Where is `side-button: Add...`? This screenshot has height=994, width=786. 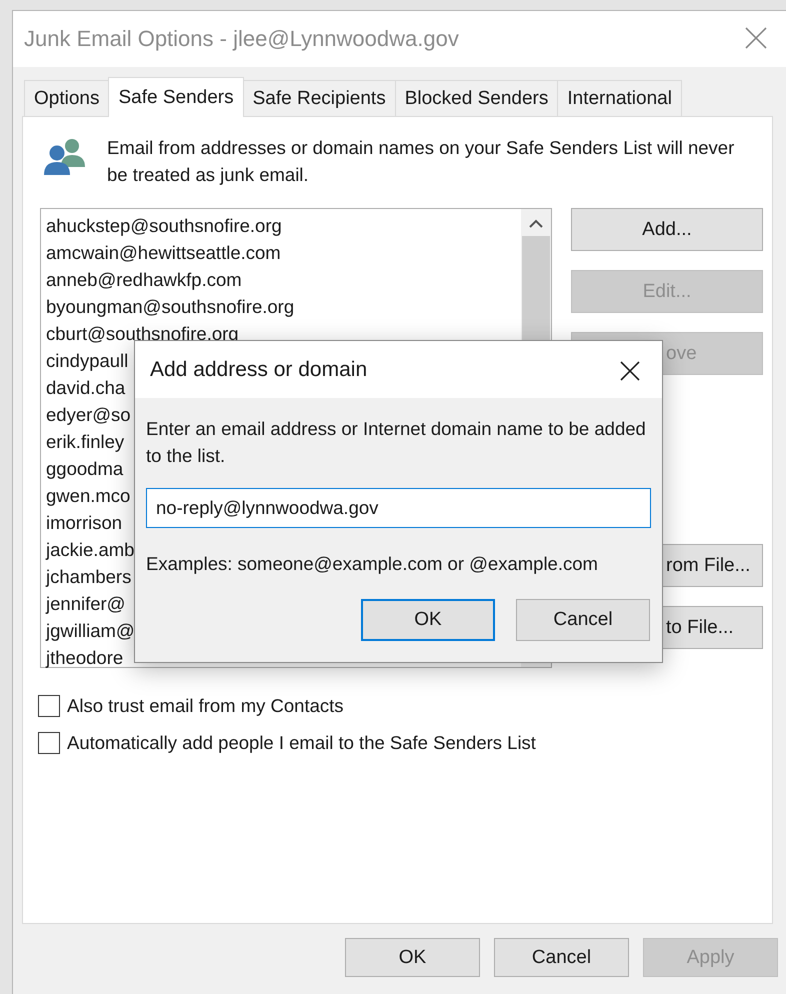 side-button: Add... is located at coordinates (667, 229).